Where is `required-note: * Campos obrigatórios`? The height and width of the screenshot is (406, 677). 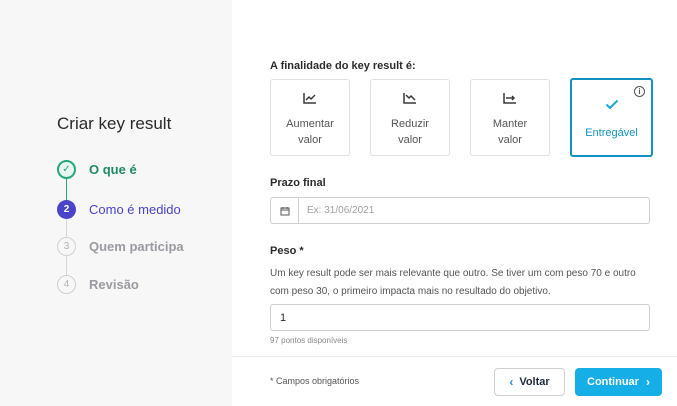
required-note: * Campos obrigatórios is located at coordinates (315, 381).